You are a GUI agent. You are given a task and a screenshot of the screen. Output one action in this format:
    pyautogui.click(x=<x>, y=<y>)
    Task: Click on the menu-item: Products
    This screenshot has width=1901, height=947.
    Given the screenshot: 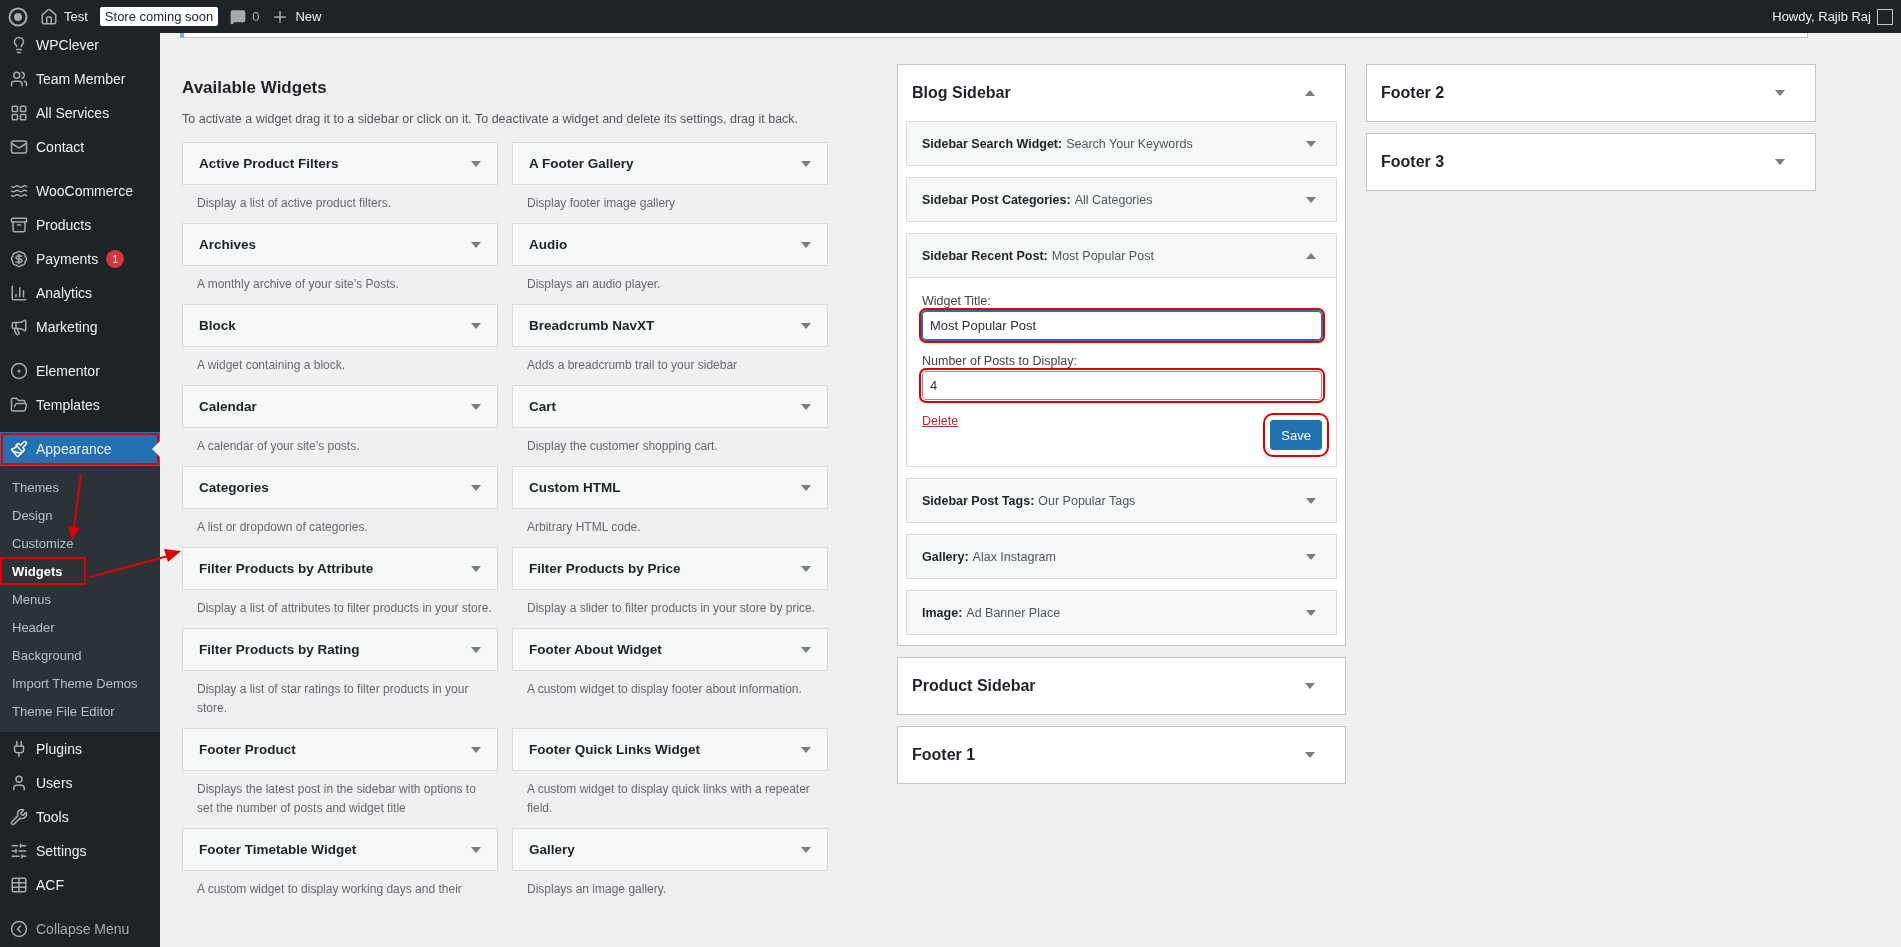 What is the action you would take?
    pyautogui.click(x=80, y=225)
    